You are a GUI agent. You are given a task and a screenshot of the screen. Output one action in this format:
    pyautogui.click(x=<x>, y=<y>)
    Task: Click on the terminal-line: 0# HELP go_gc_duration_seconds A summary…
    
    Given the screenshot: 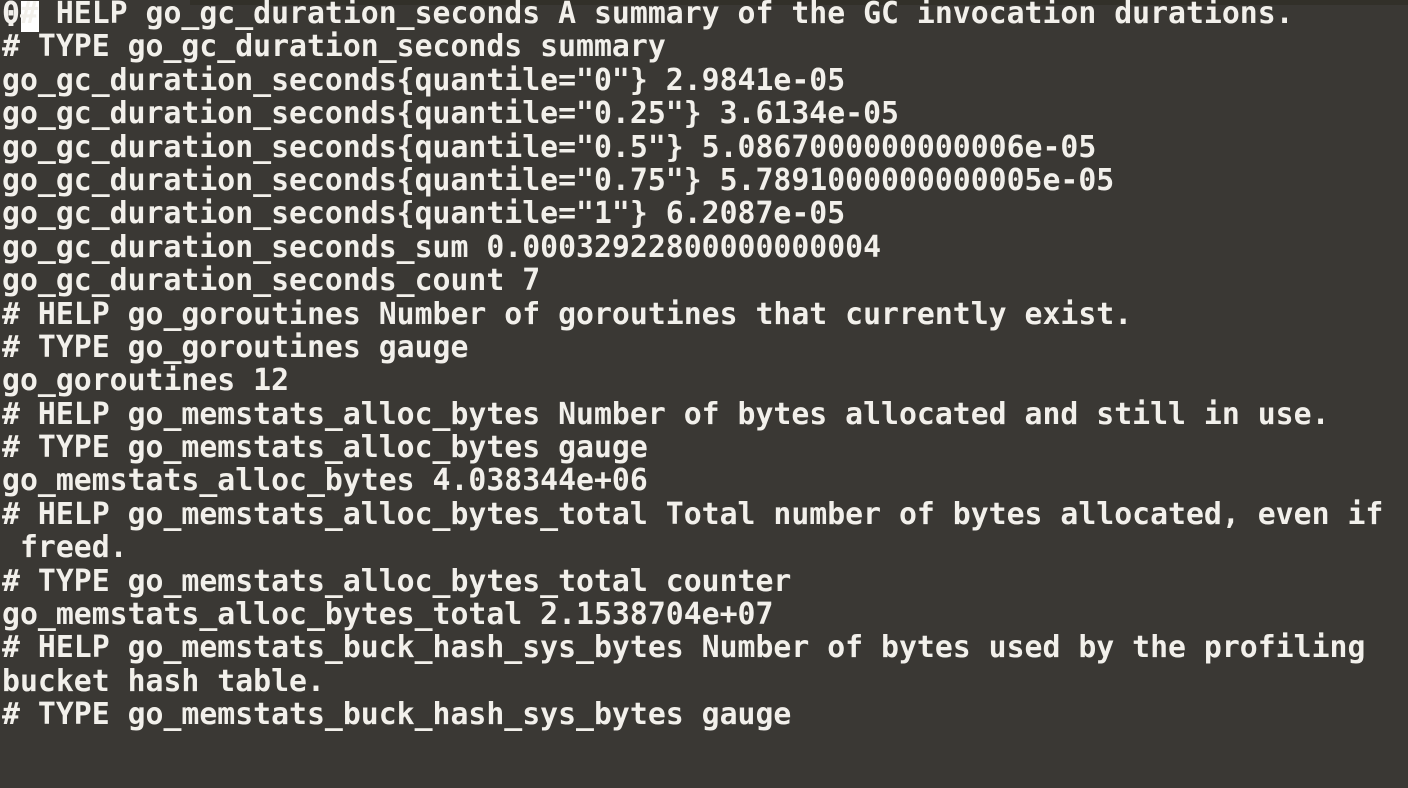 What is the action you would take?
    pyautogui.click(x=648, y=15)
    